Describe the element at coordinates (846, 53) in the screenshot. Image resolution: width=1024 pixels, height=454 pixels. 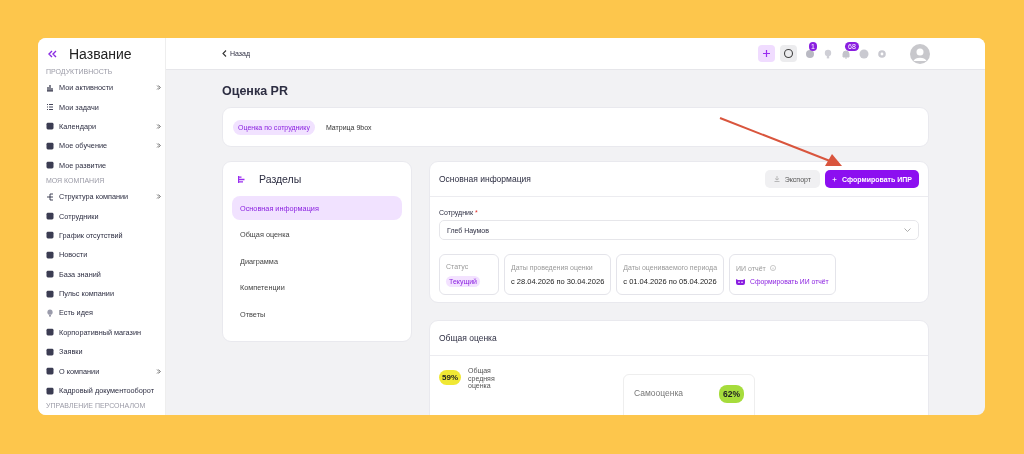
I see `bell-icon` at that location.